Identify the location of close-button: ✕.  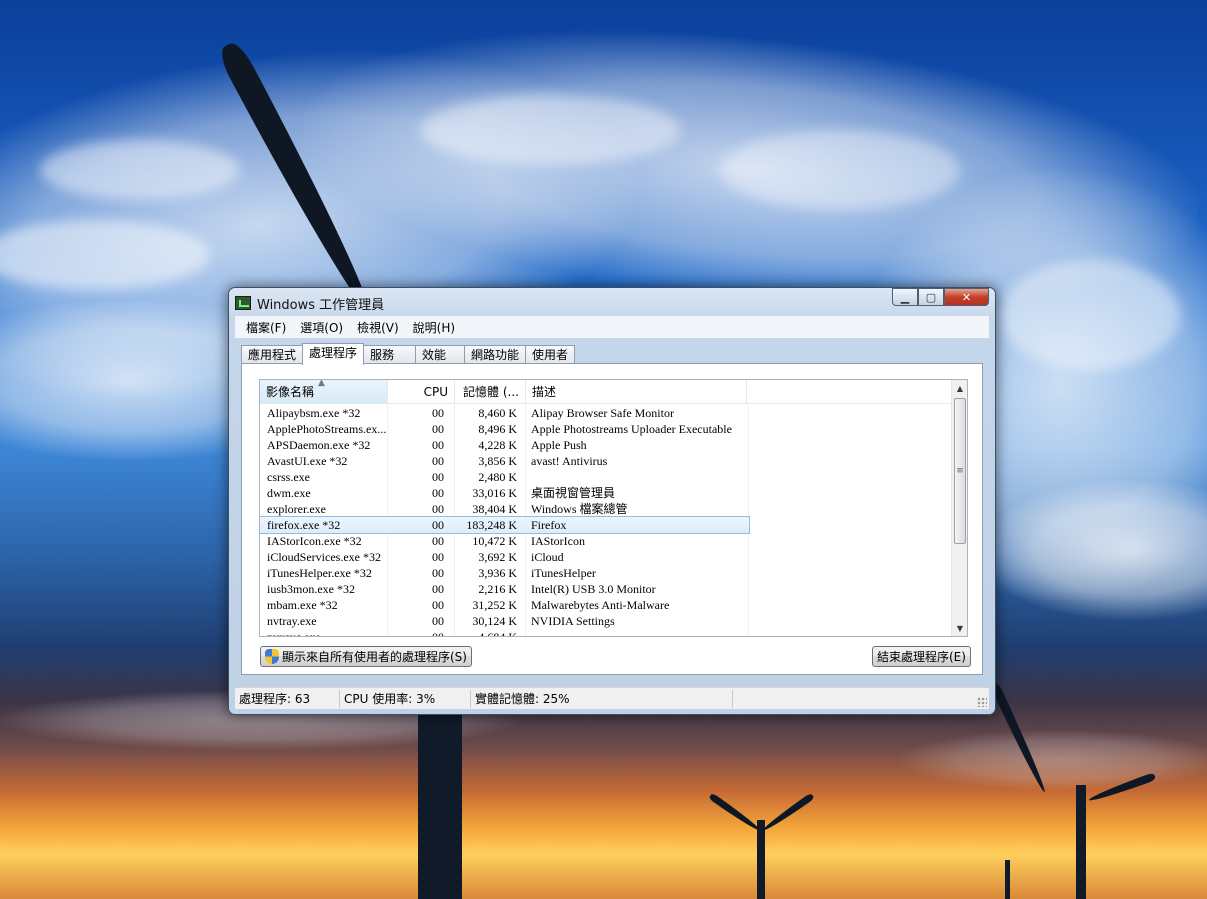
(966, 297).